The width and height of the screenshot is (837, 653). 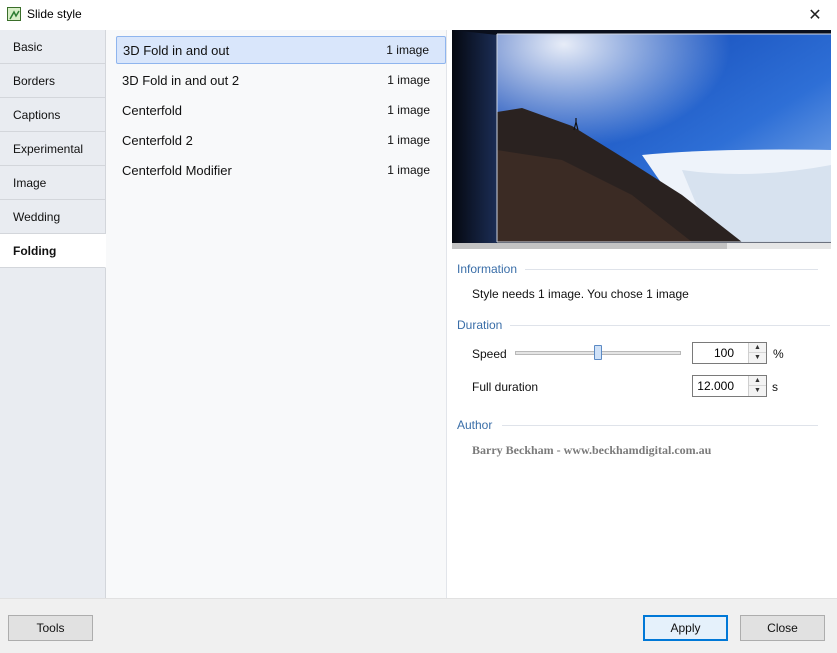 What do you see at coordinates (177, 170) in the screenshot?
I see `style-name: Centerfold Modifier` at bounding box center [177, 170].